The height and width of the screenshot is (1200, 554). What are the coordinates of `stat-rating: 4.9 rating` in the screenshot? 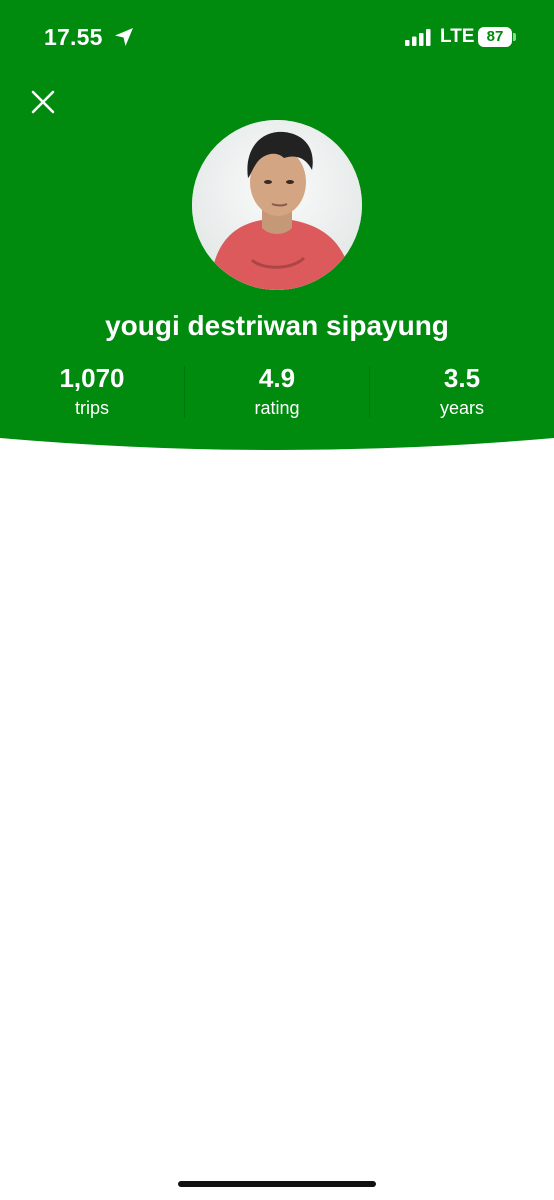 It's located at (277, 392).